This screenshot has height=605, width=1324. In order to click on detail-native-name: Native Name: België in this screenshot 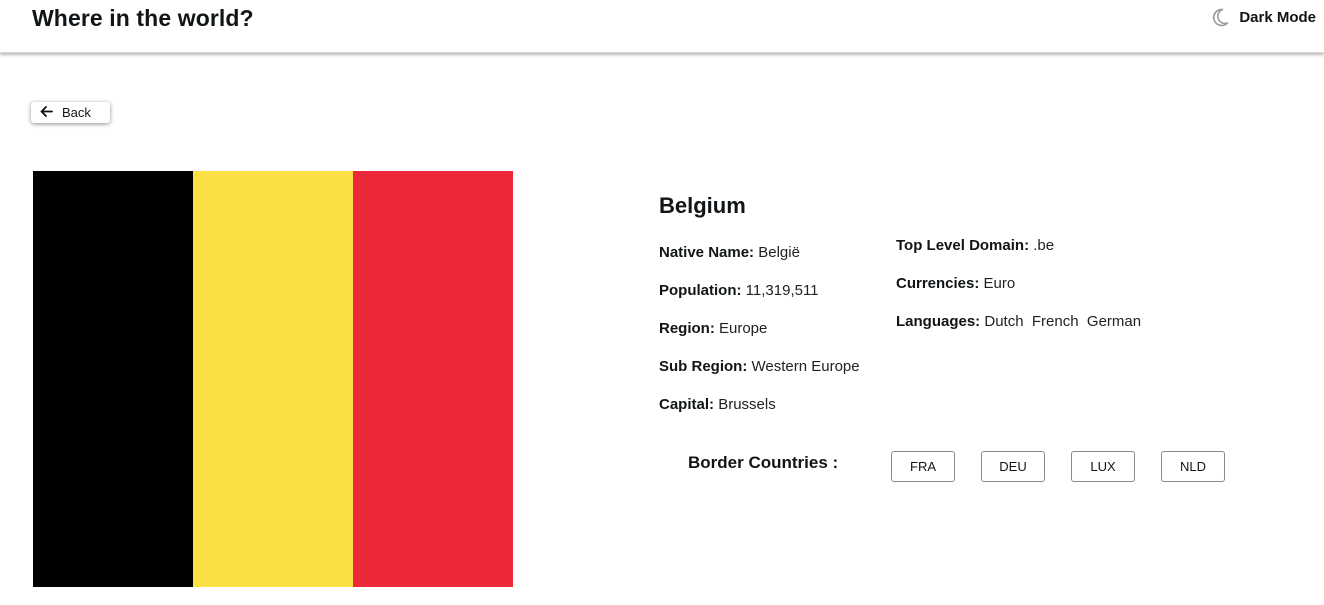, I will do `click(729, 252)`.